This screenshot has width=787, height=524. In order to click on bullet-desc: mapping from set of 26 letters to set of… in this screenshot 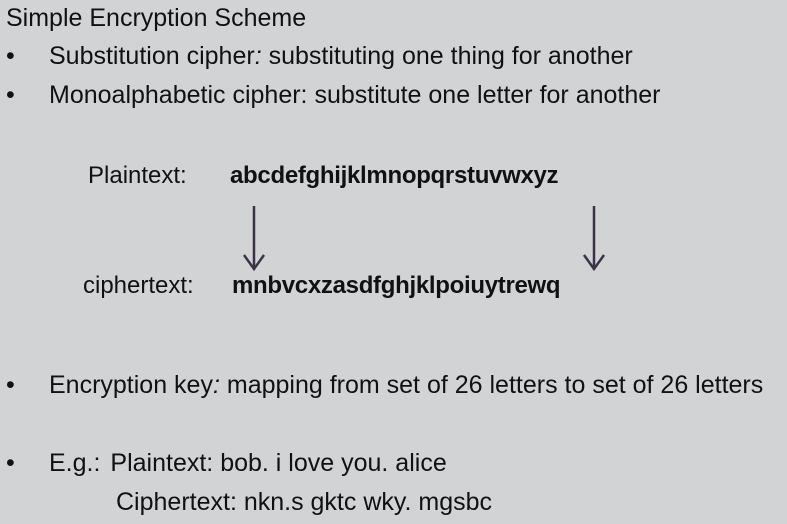, I will do `click(491, 385)`.